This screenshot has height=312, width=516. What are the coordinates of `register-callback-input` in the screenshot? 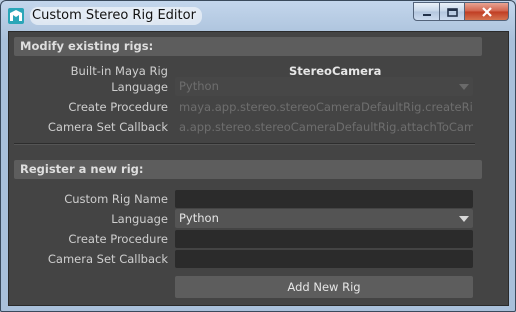 It's located at (324, 259).